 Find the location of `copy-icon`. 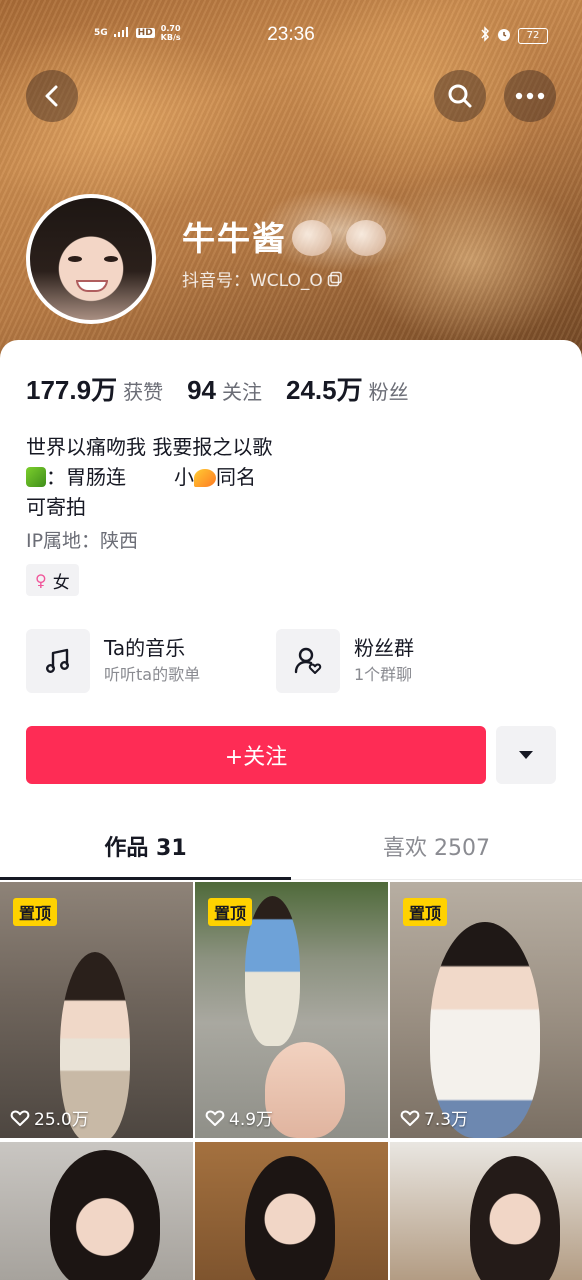

copy-icon is located at coordinates (335, 279).